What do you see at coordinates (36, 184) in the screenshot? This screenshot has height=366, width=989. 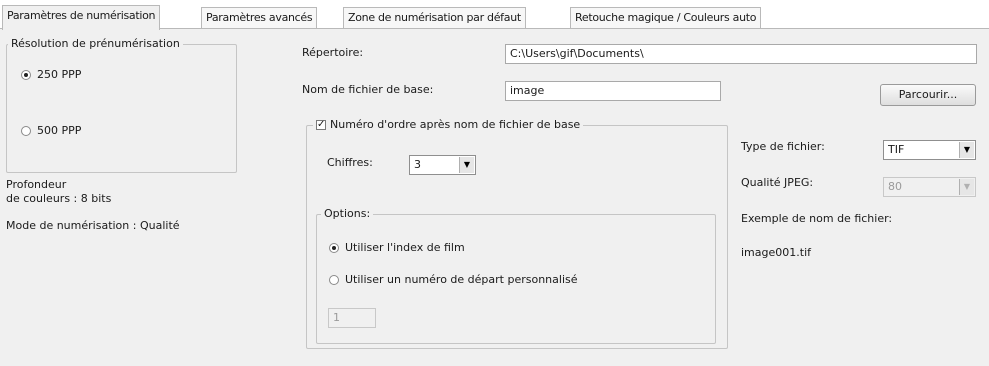 I see `color-depth-label-line1: Profondeur` at bounding box center [36, 184].